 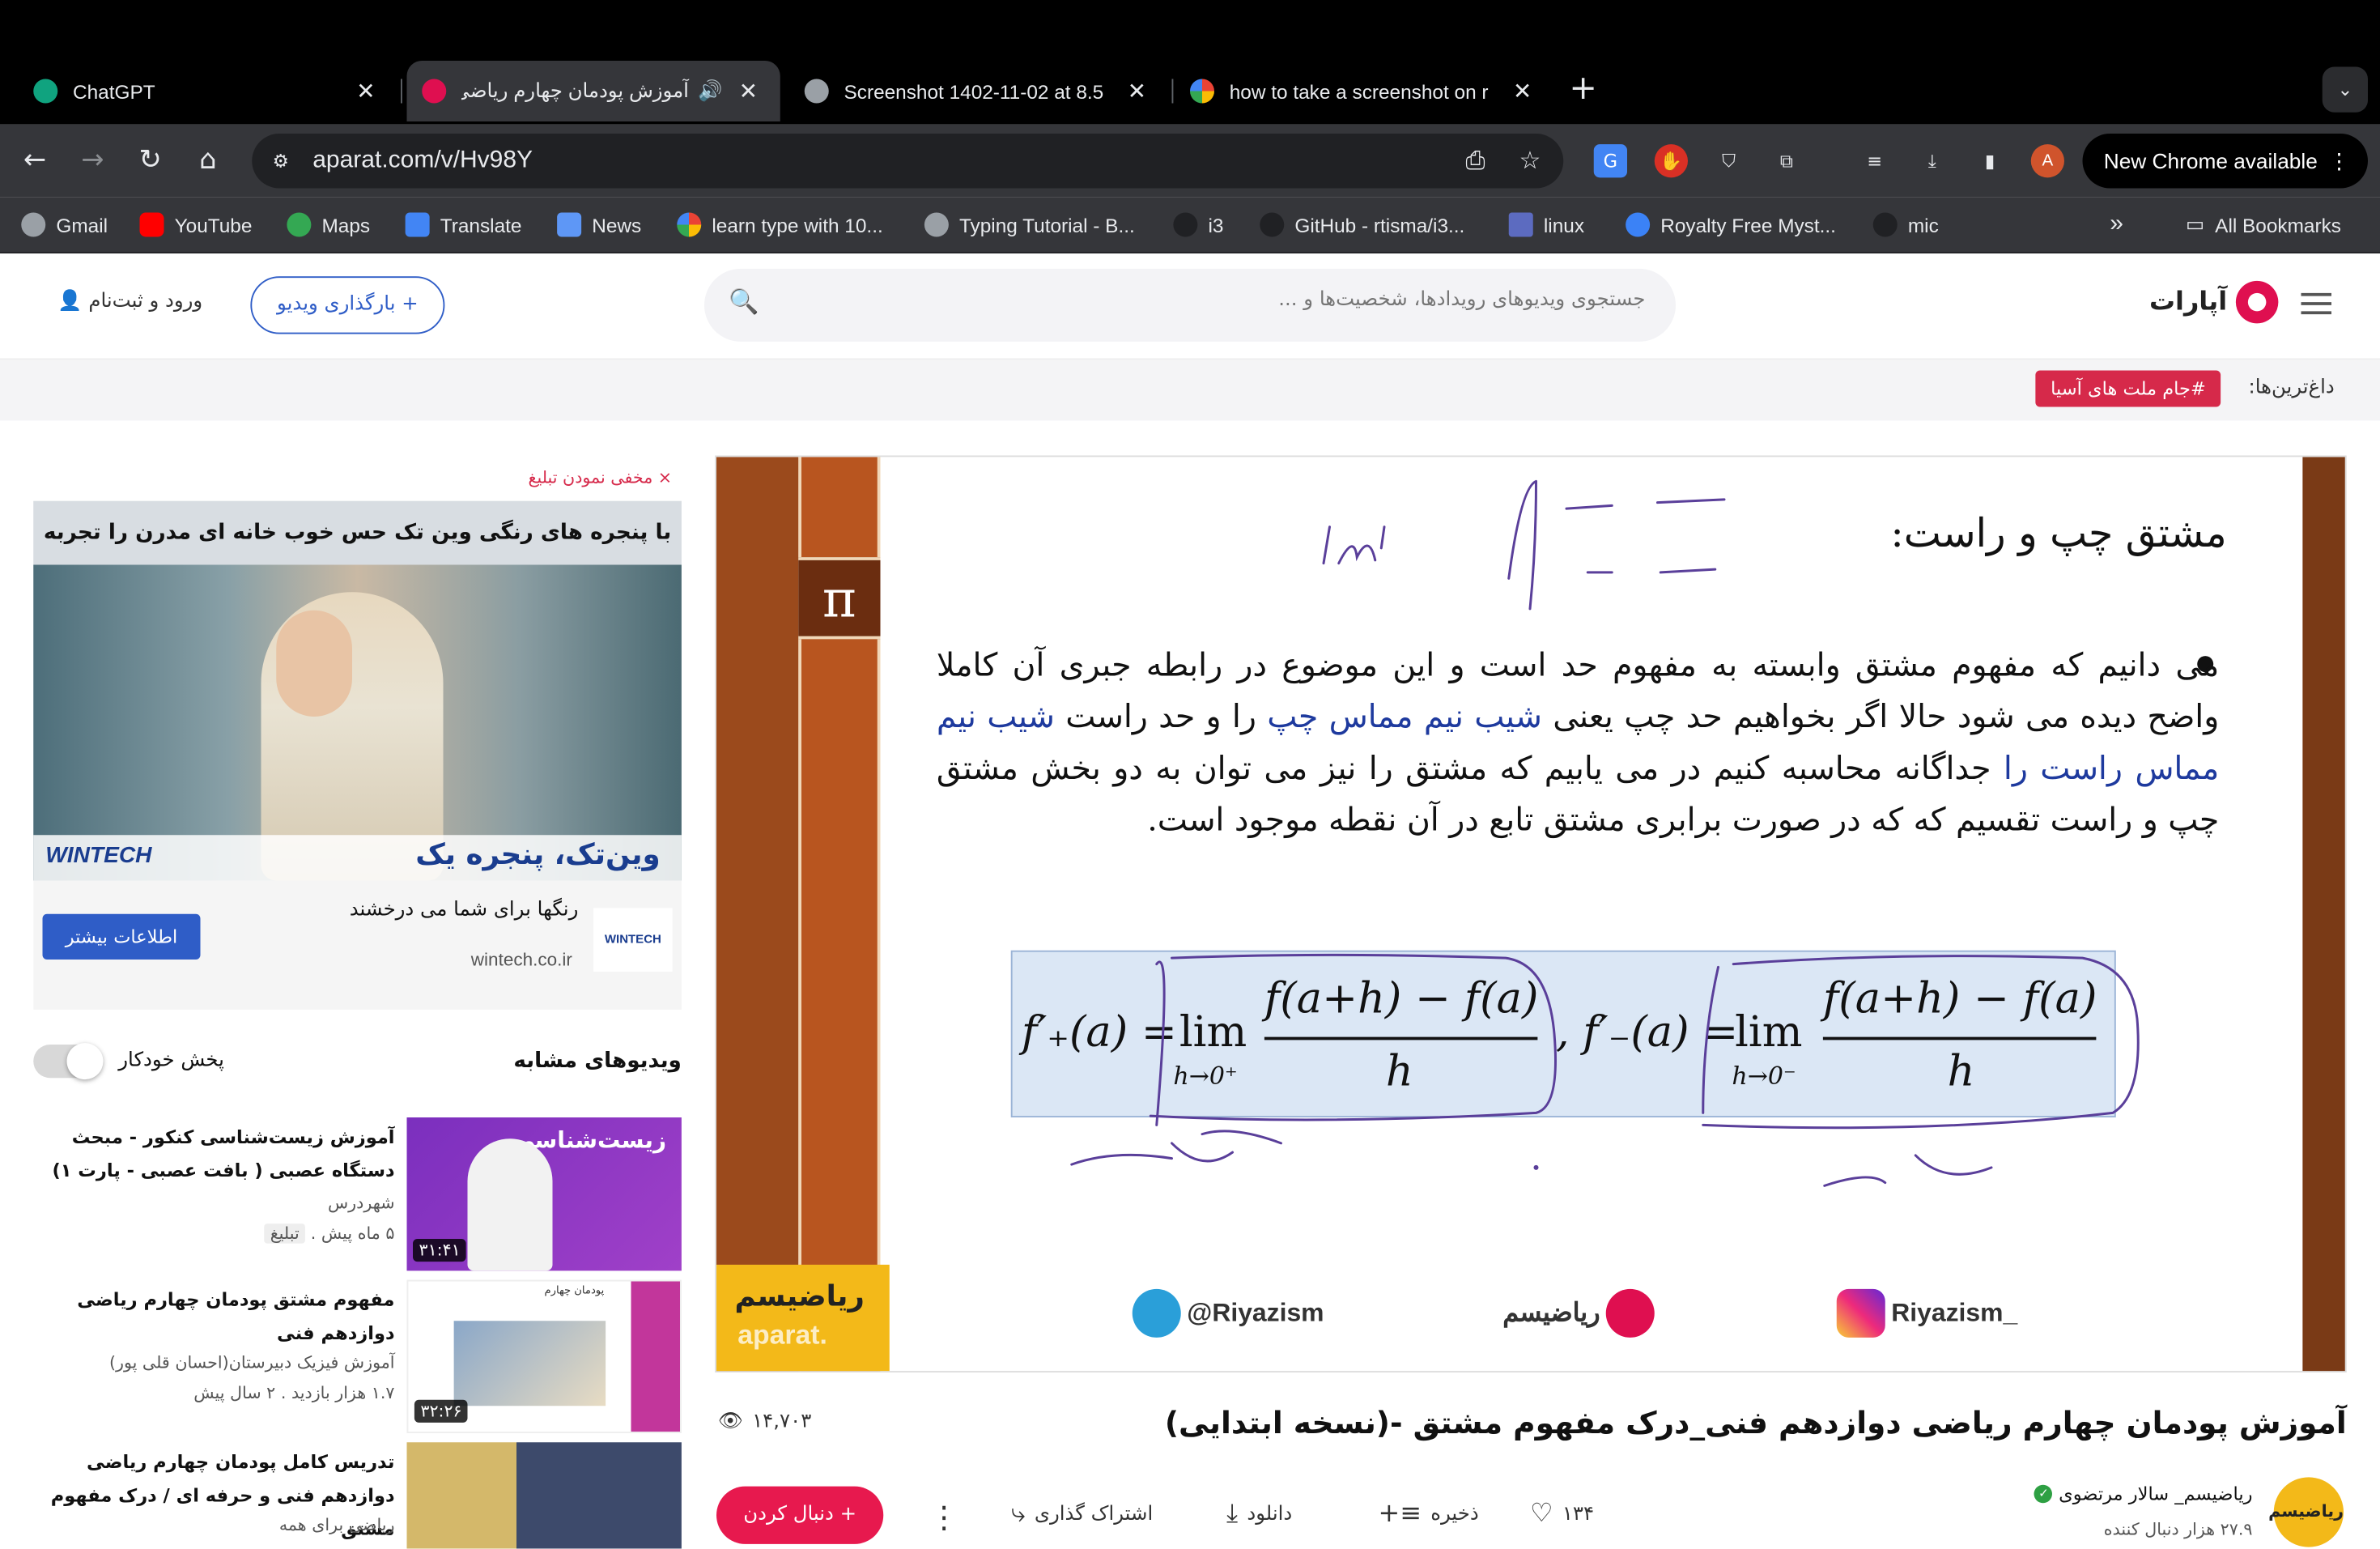 What do you see at coordinates (1198, 225) in the screenshot?
I see `bookmark-i3: i3` at bounding box center [1198, 225].